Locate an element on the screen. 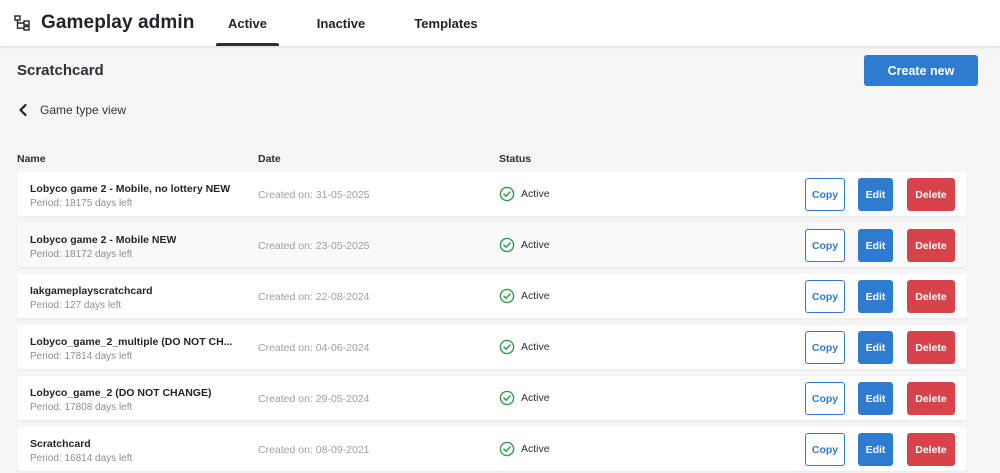 The height and width of the screenshot is (473, 1000). game-date: Created on: 23-05-2025 is located at coordinates (314, 246).